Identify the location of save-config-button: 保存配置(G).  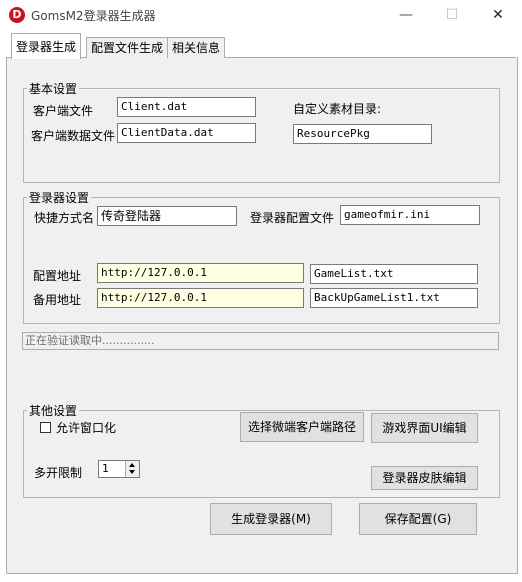
(418, 519).